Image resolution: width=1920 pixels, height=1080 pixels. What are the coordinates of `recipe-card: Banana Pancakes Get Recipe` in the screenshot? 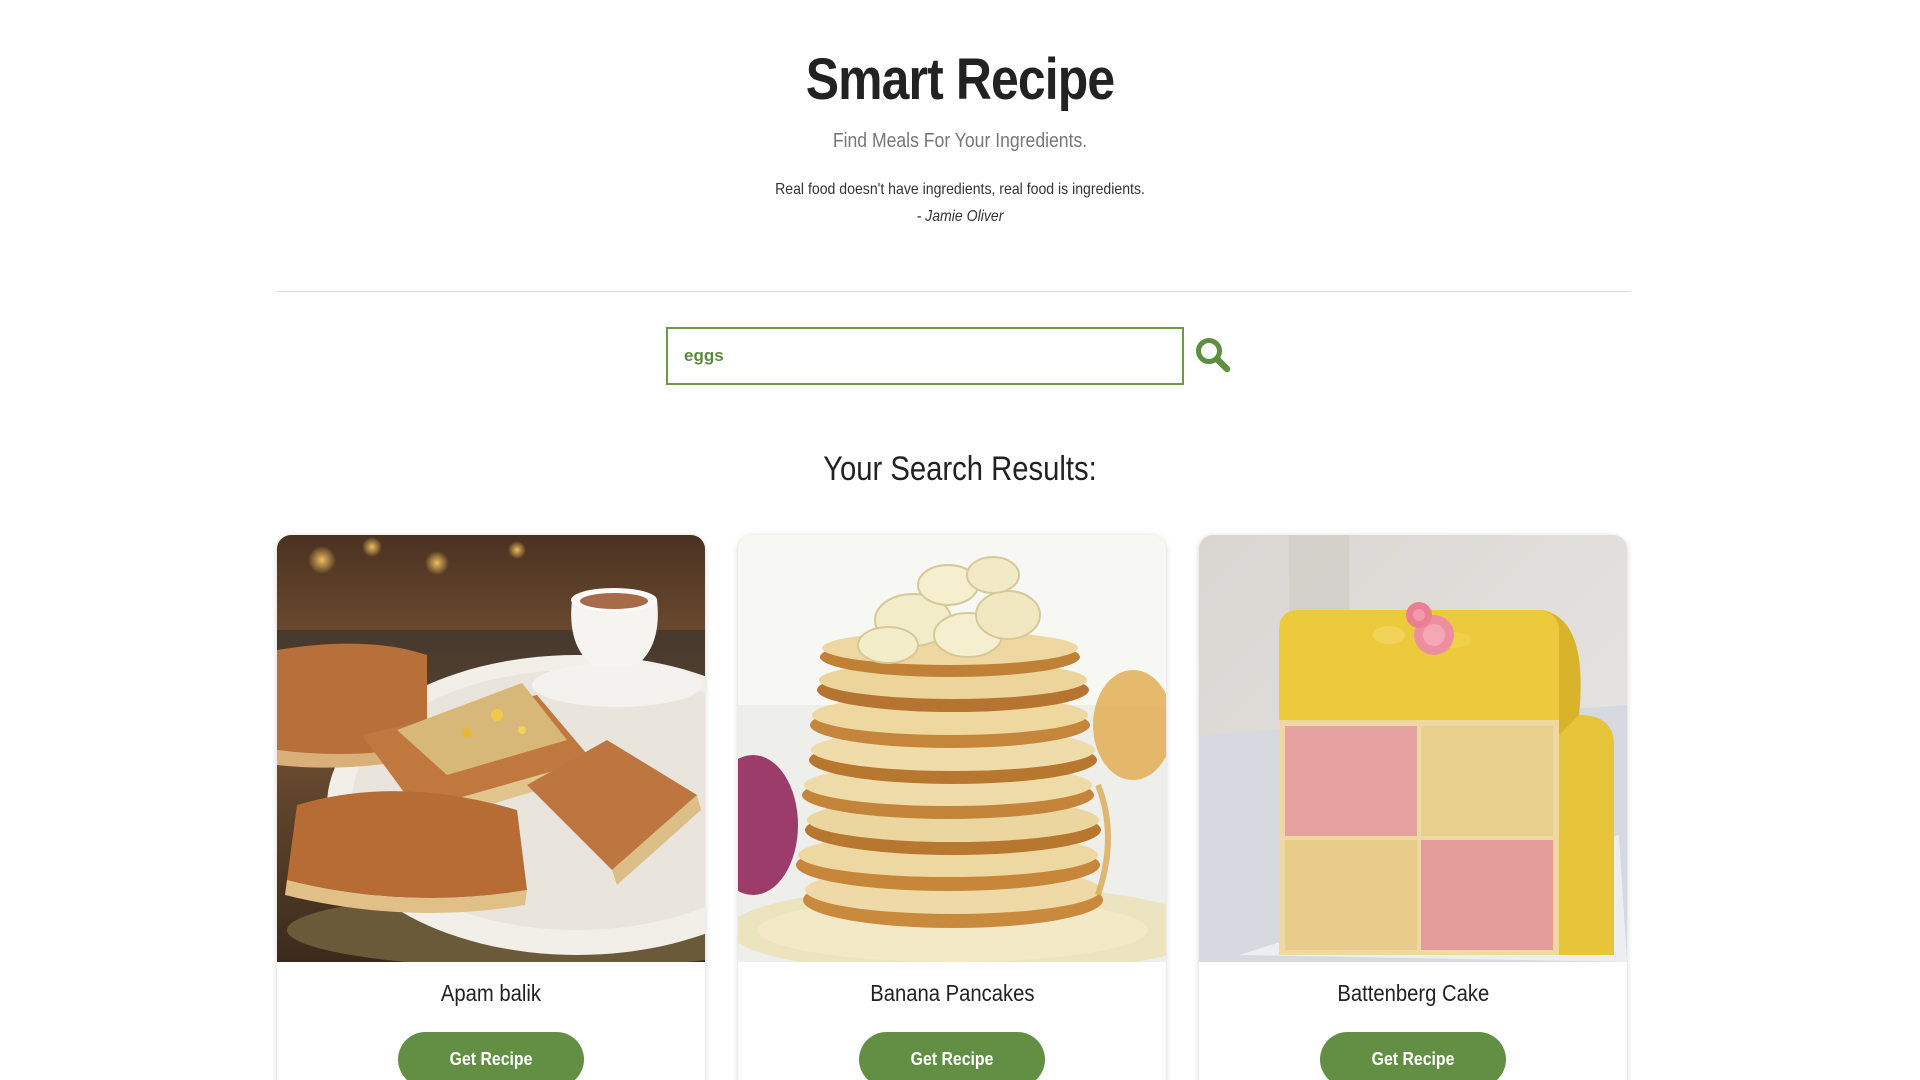 It's located at (952, 807).